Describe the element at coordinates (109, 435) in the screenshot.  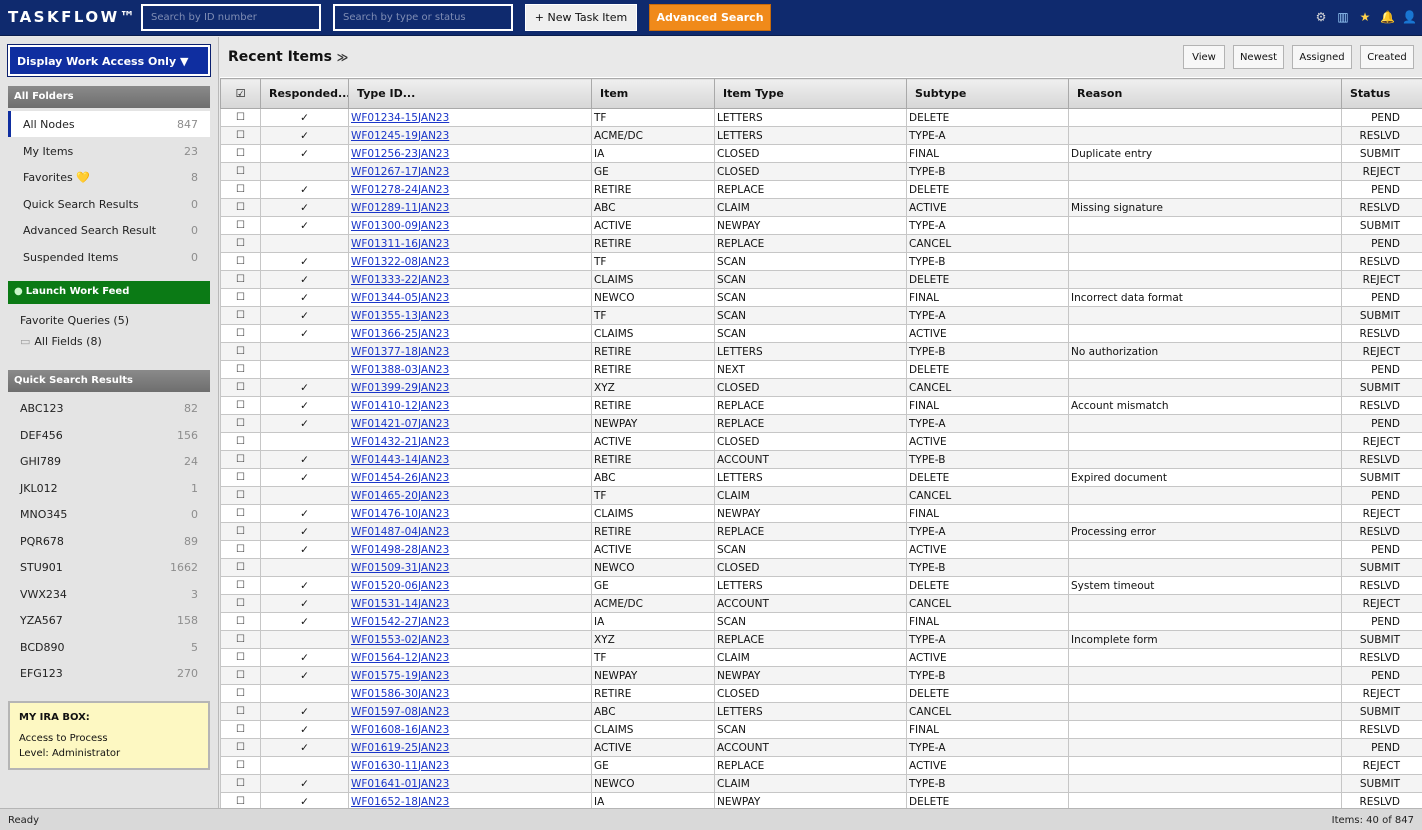
I see `quick-search-item: DEF456 156` at that location.